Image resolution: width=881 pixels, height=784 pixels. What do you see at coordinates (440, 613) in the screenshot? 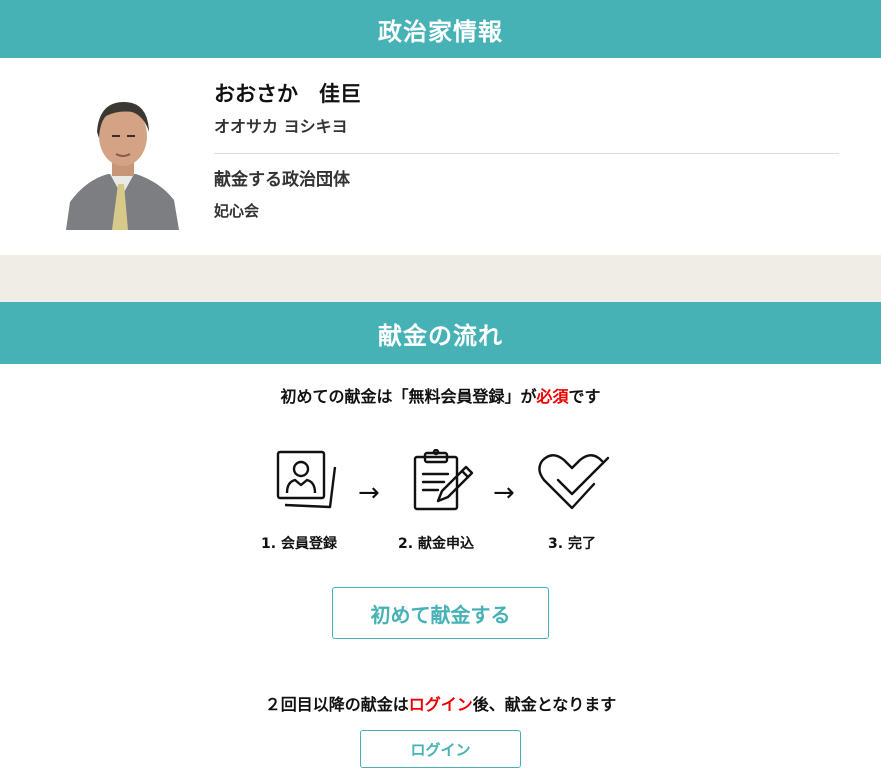
I see `first-donation-button: 初めて献金する` at bounding box center [440, 613].